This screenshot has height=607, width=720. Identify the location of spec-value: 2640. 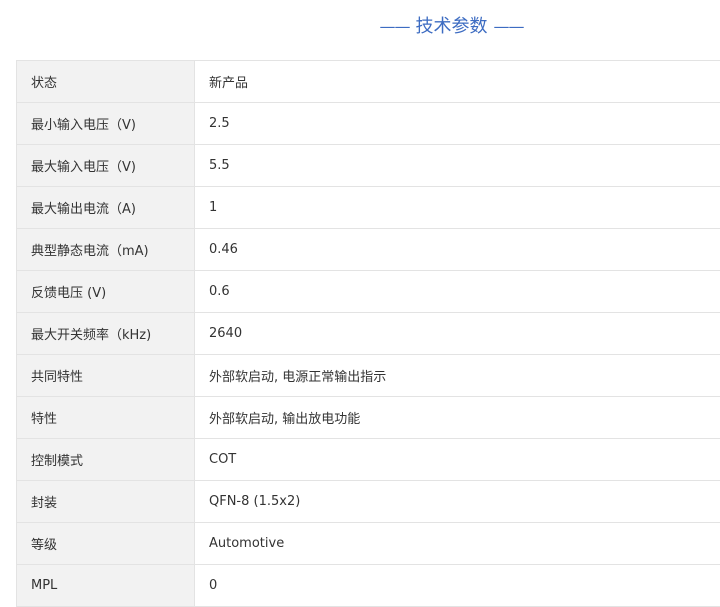
(457, 333).